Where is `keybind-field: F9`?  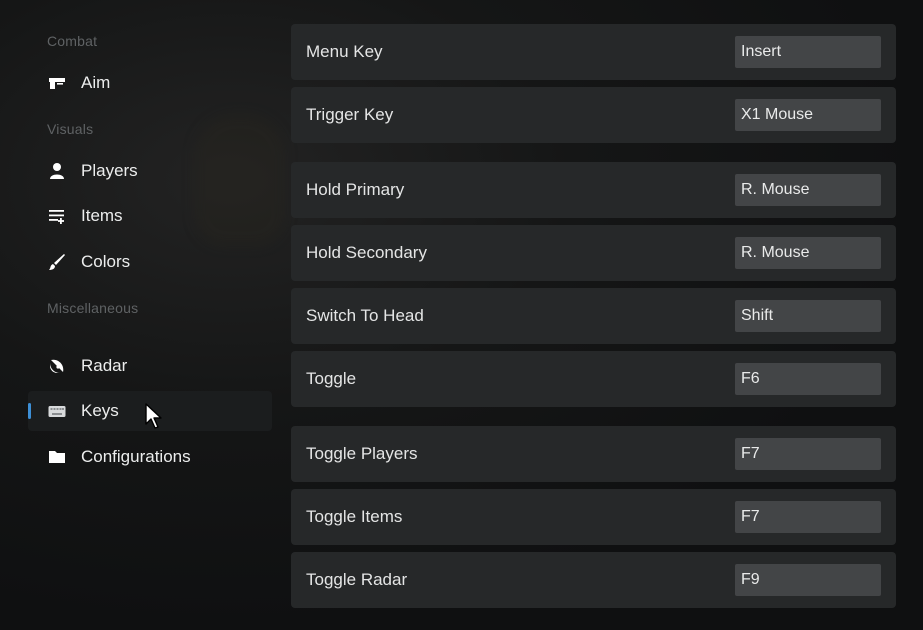
keybind-field: F9 is located at coordinates (808, 580).